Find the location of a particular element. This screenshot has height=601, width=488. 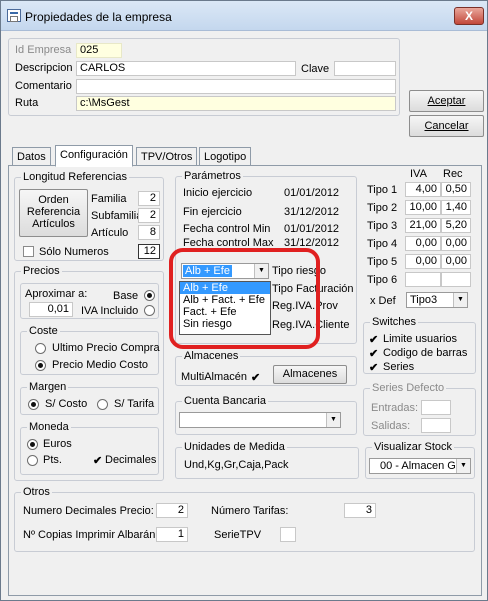

id-field: 025 is located at coordinates (99, 50).